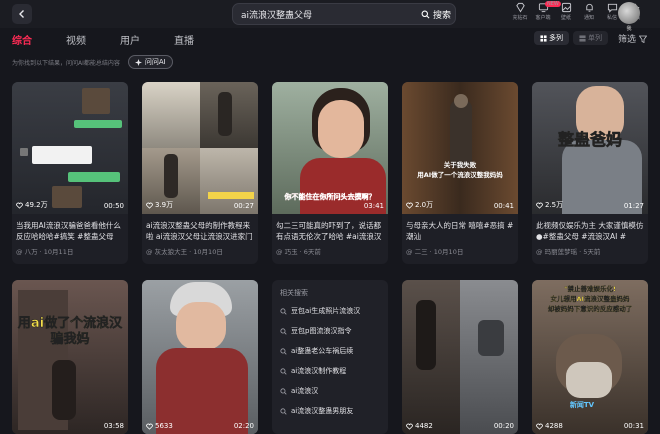 This screenshot has width=660, height=434. I want to click on video-overlay-text: 整蛊爸妈, so click(590, 140).